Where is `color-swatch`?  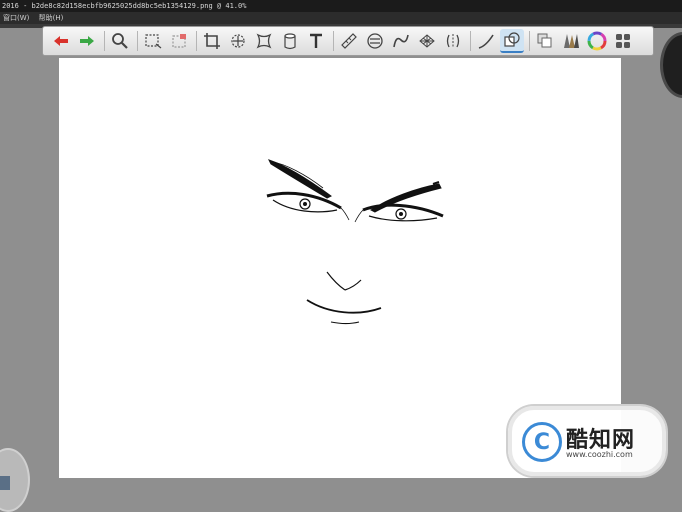
color-swatch is located at coordinates (5, 483).